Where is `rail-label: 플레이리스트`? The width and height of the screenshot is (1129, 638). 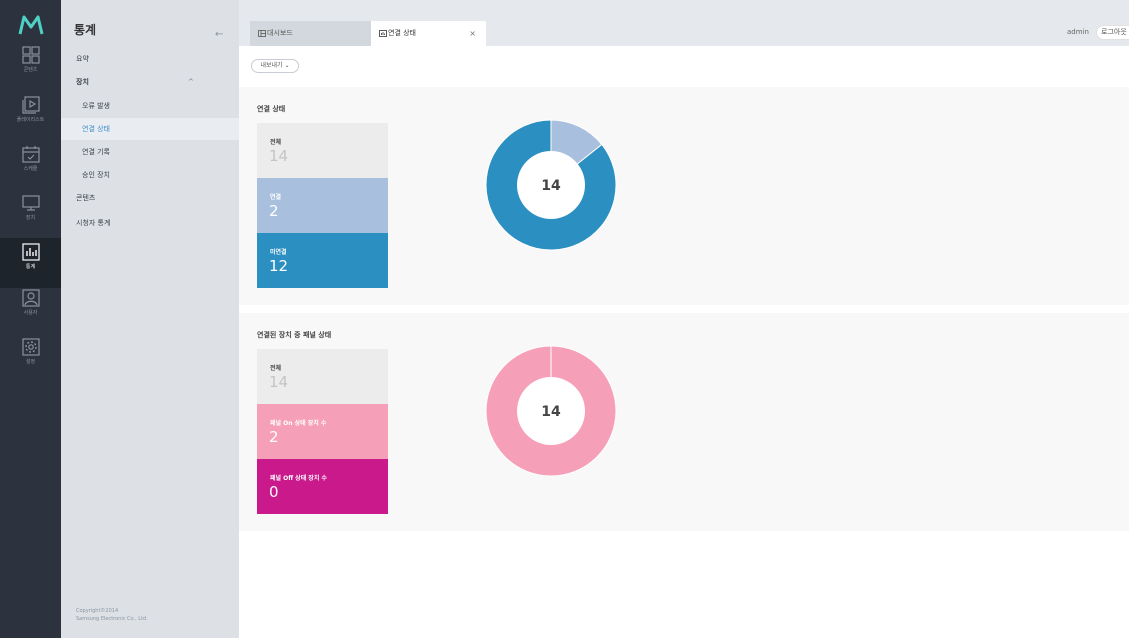 rail-label: 플레이리스트 is located at coordinates (30, 120).